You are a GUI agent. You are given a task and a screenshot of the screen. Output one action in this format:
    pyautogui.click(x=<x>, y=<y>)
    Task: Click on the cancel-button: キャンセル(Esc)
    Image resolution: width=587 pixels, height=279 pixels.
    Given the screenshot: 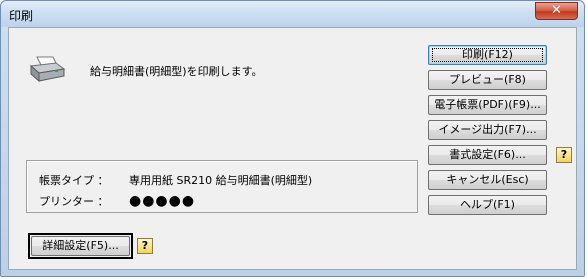 What is the action you would take?
    pyautogui.click(x=487, y=180)
    